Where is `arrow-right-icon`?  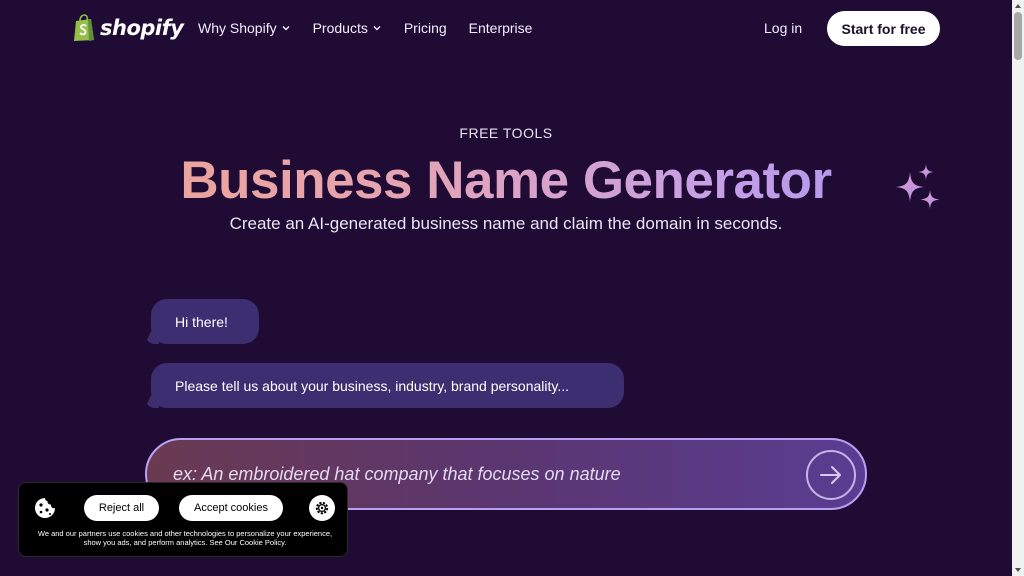 arrow-right-icon is located at coordinates (830, 475).